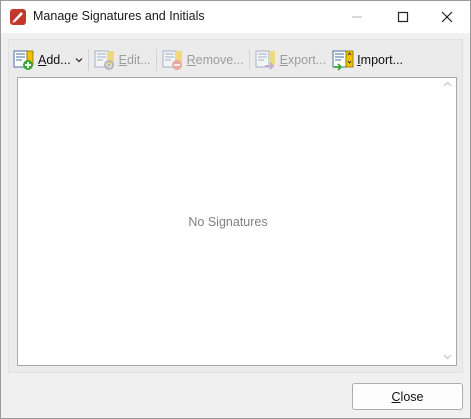  I want to click on signature-edit-icon, so click(104, 60).